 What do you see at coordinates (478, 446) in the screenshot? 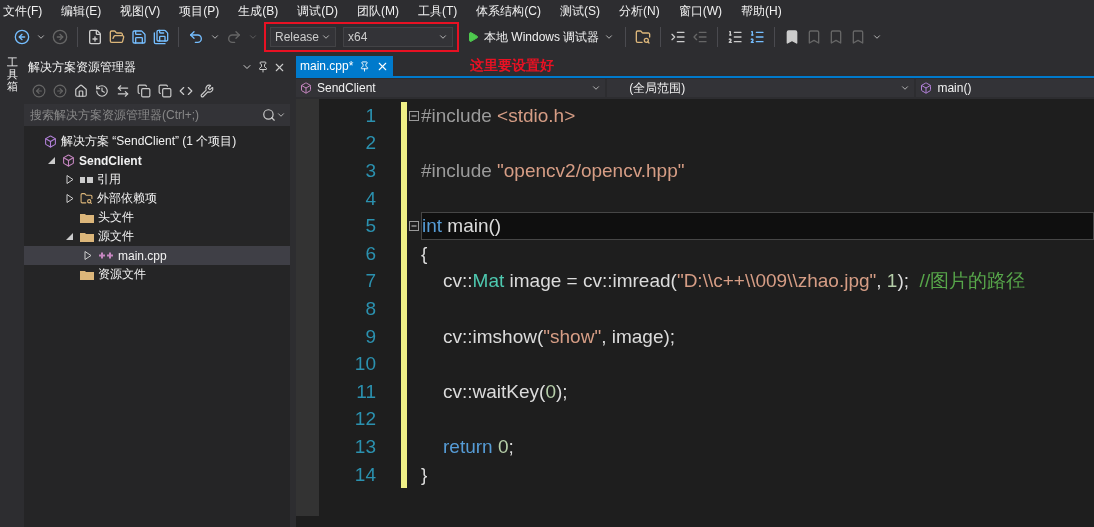
I see `code-line: return 0;` at bounding box center [478, 446].